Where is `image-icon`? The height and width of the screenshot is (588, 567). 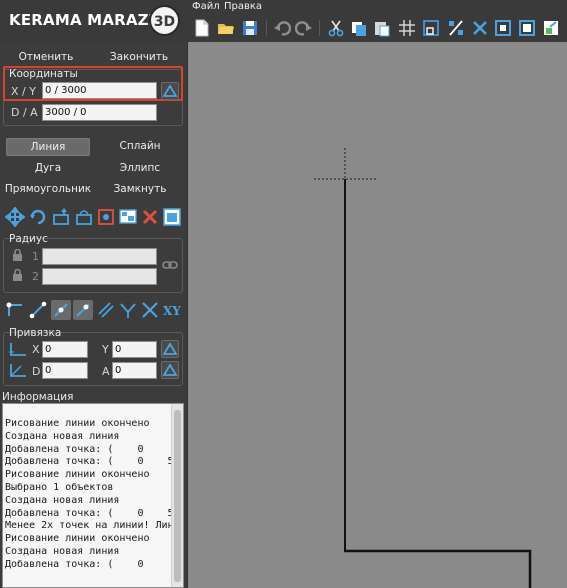 image-icon is located at coordinates (128, 216).